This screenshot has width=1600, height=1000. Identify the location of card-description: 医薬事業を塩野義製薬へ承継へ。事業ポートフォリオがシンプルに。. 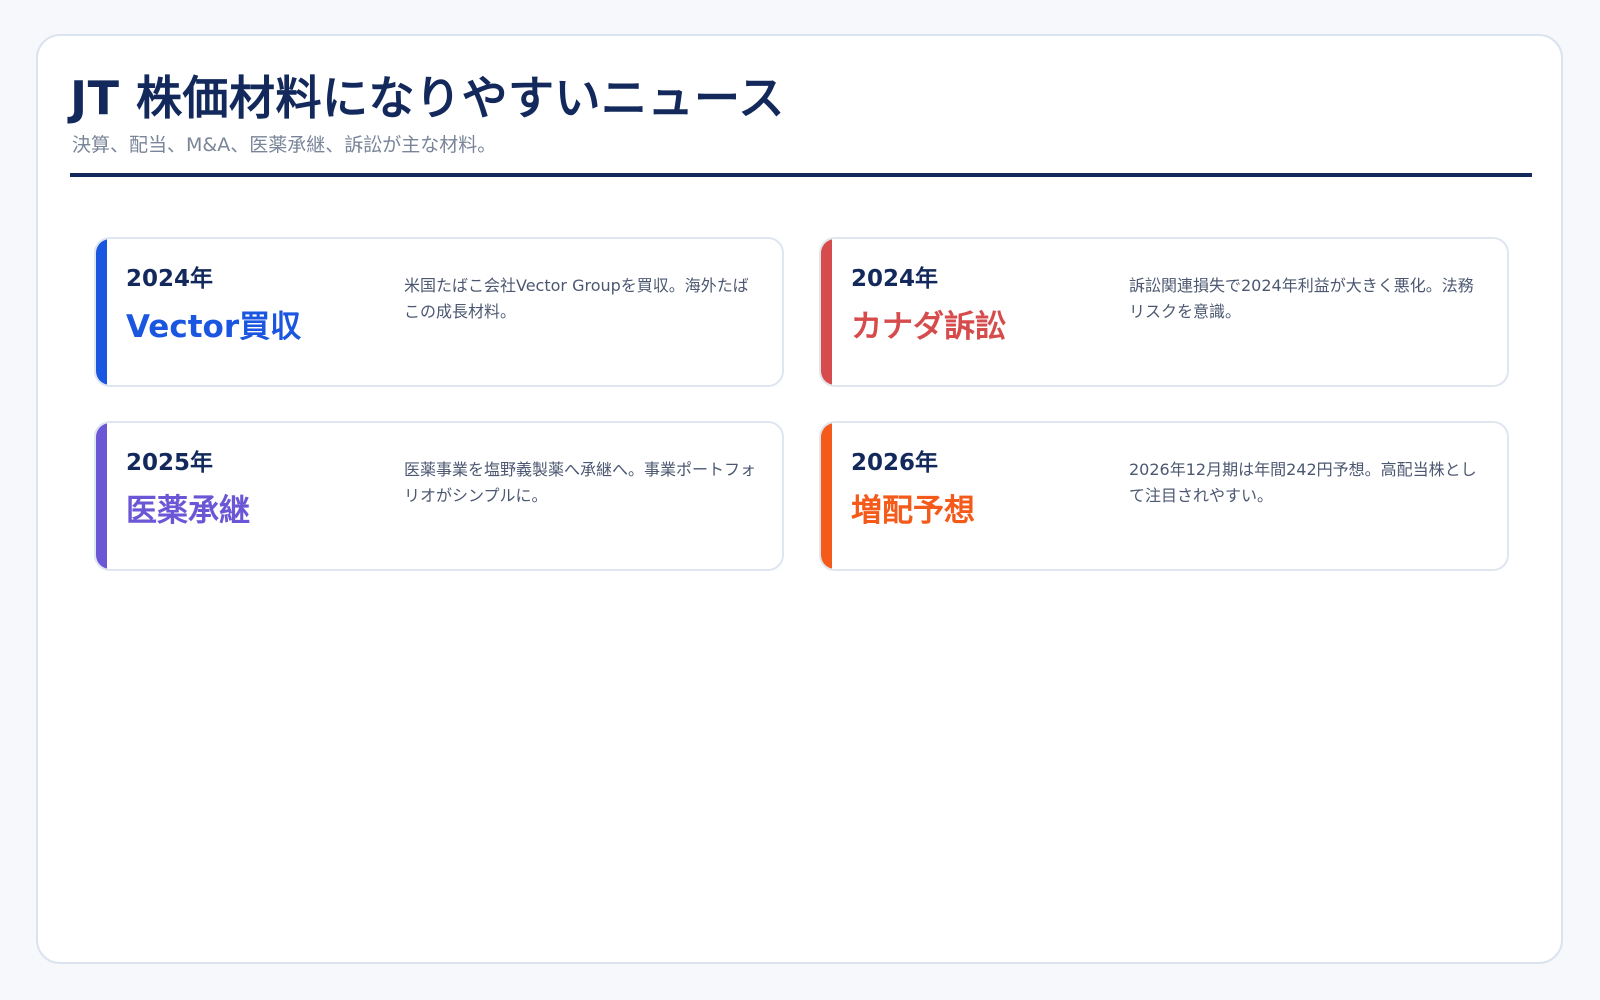
(580, 482).